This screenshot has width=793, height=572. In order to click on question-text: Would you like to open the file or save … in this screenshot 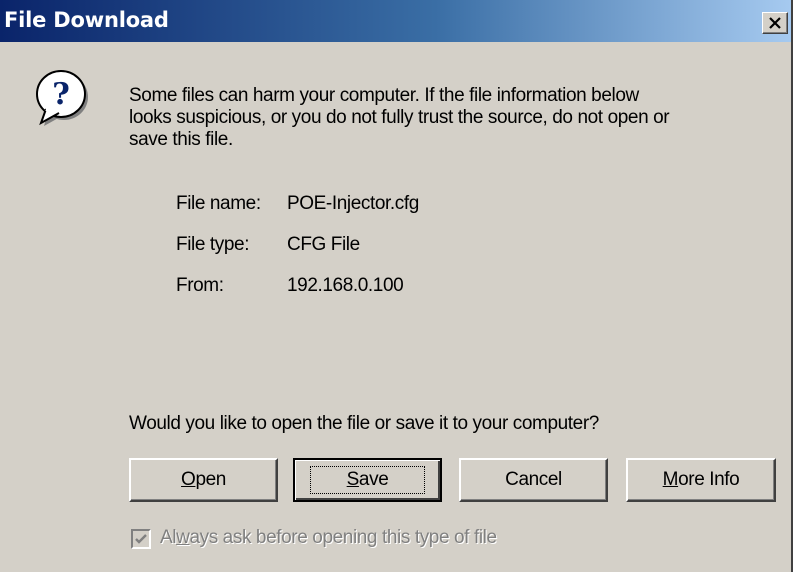, I will do `click(364, 423)`.